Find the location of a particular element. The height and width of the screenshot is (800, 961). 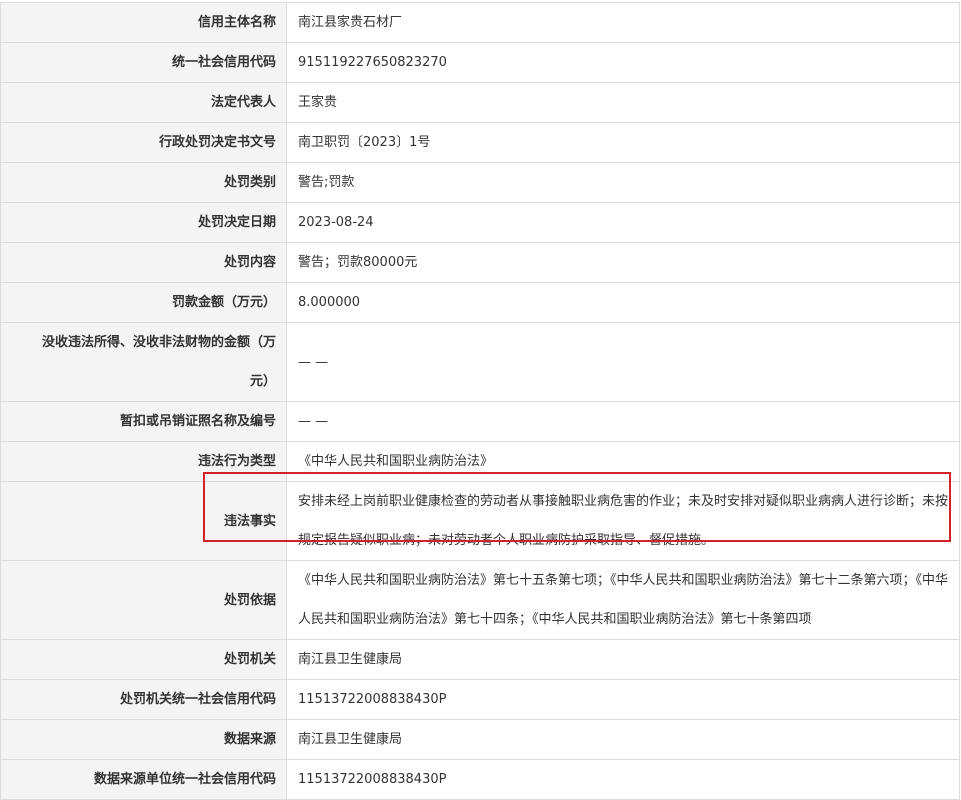

table-row: 数据来源 南江县卫生健康局 is located at coordinates (480, 739).